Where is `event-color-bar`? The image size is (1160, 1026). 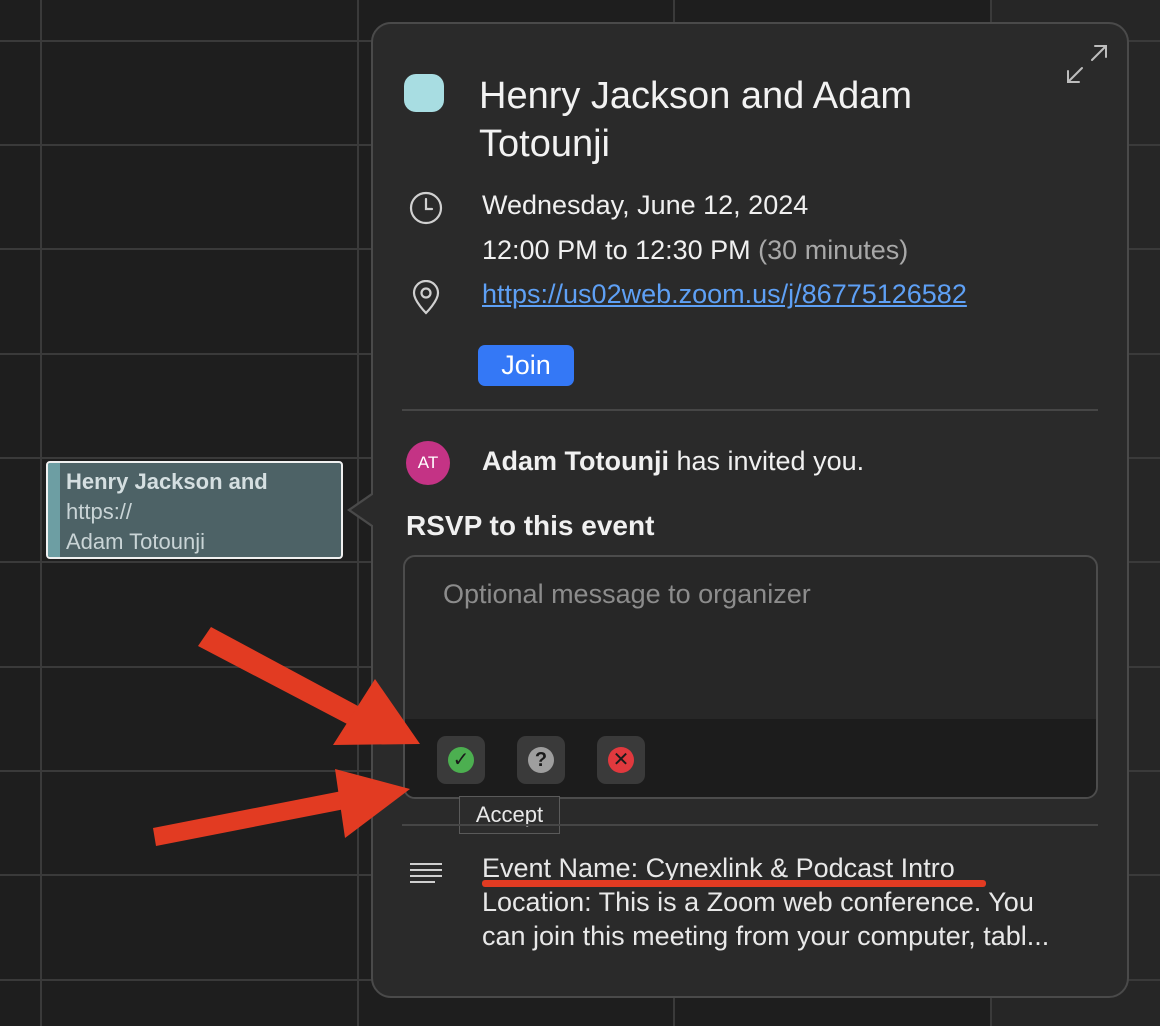
event-color-bar is located at coordinates (54, 510).